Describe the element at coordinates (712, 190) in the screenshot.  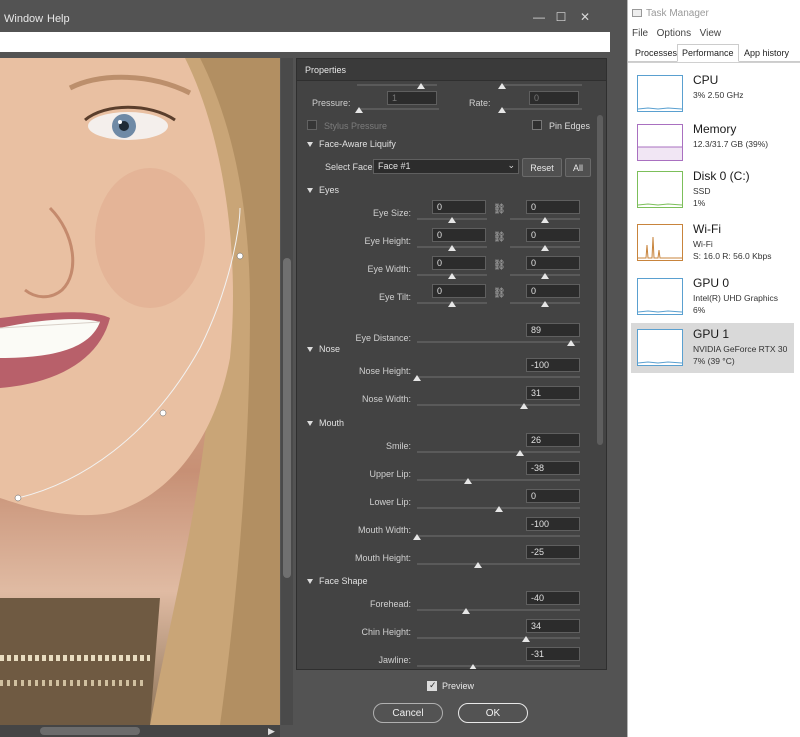
I see `perf-item-disk-0-c: Disk 0 (C:) SSD 1%` at that location.